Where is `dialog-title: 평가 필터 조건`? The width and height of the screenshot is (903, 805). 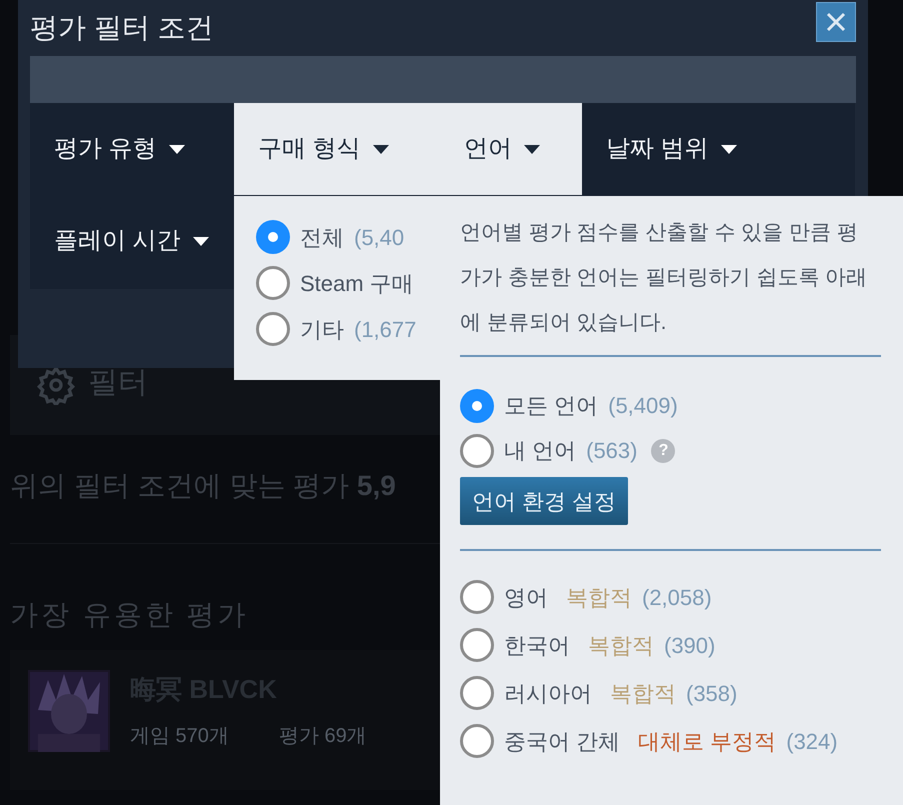
dialog-title: 평가 필터 조건 is located at coordinates (122, 28).